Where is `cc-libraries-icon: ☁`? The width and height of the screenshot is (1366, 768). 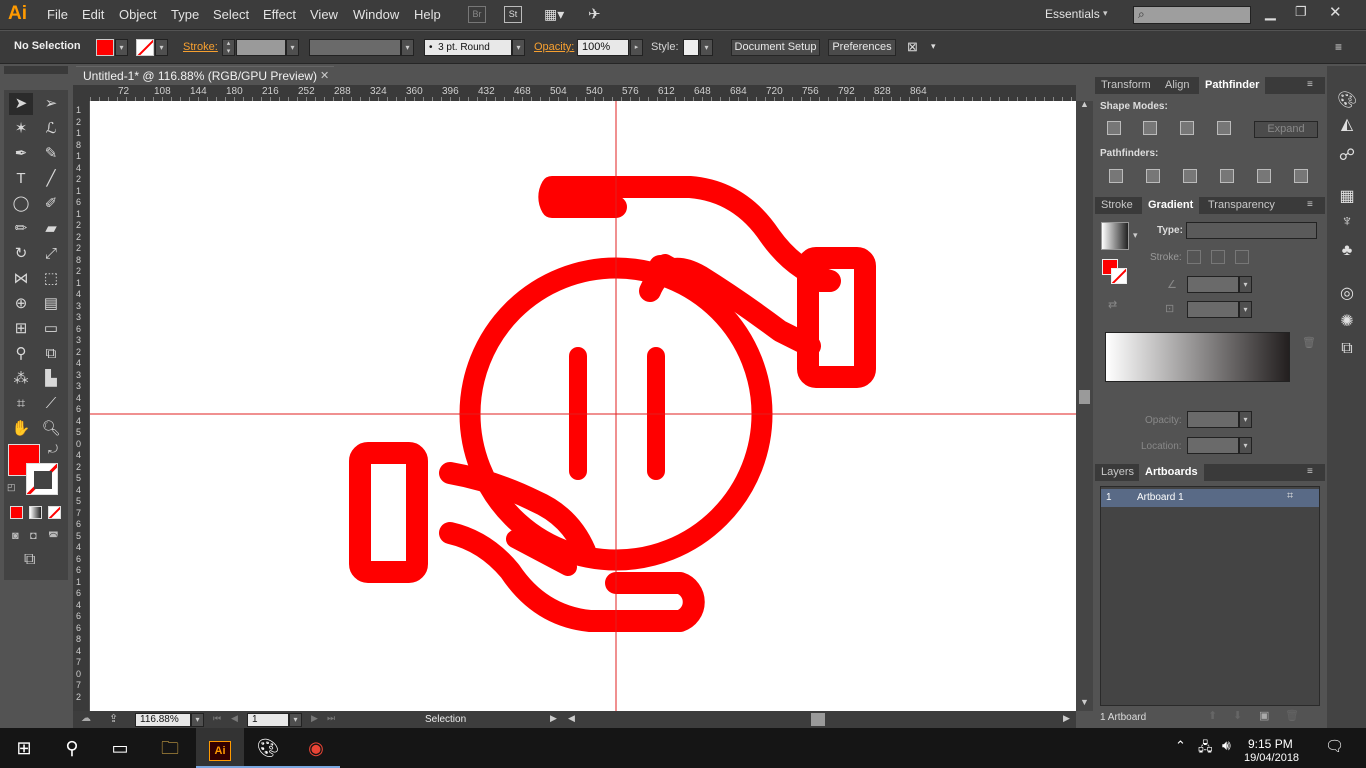
cc-libraries-icon: ☁ is located at coordinates (86, 718).